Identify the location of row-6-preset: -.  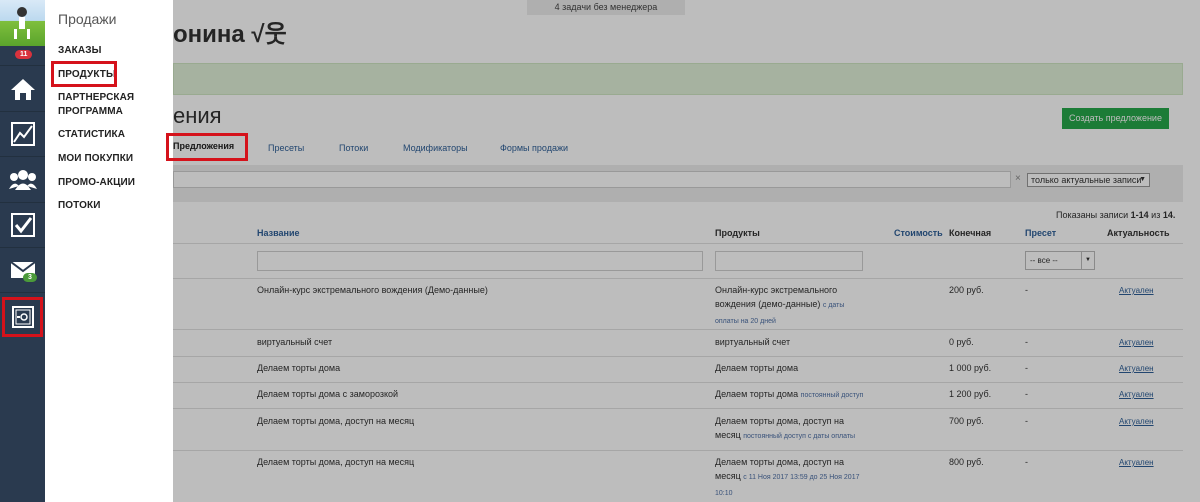
(1026, 462).